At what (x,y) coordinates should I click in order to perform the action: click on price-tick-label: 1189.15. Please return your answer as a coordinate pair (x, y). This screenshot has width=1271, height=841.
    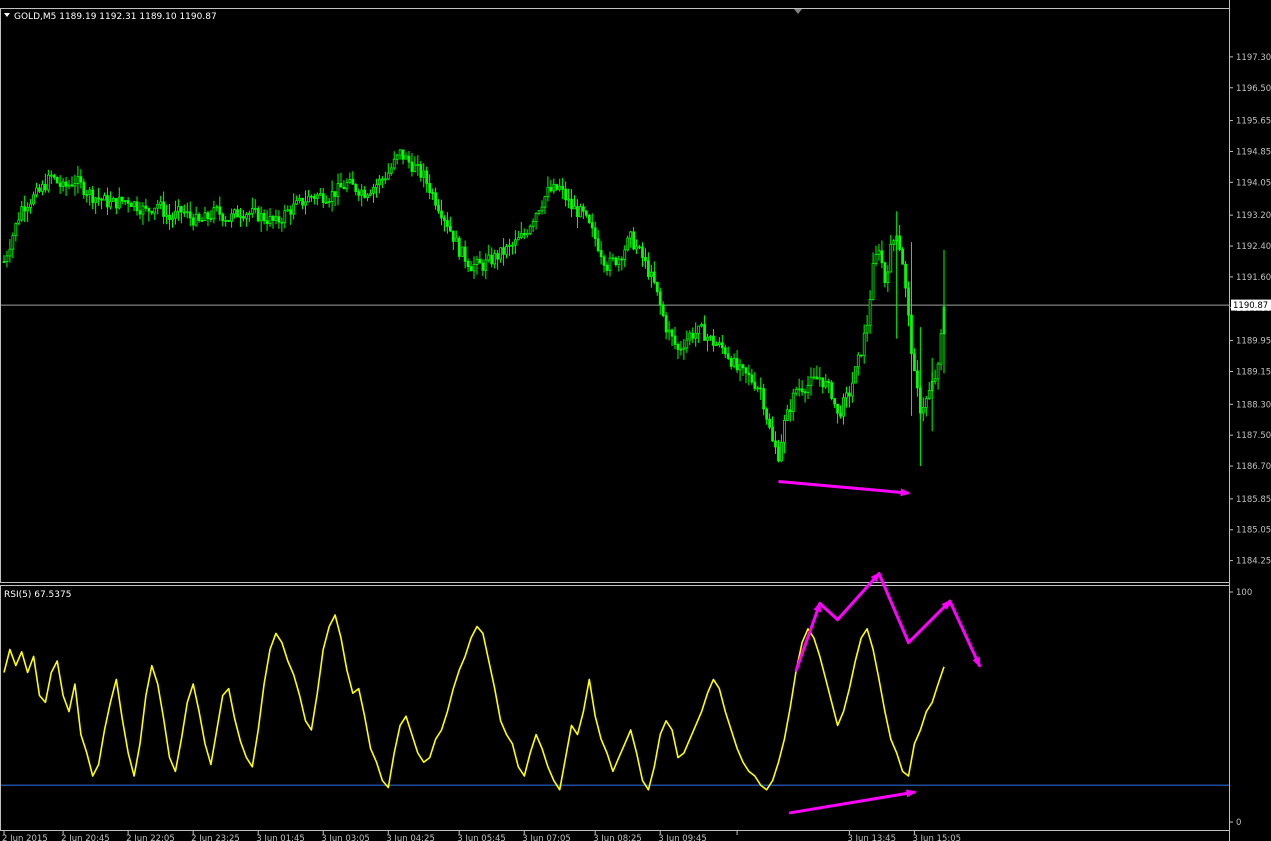
    Looking at the image, I should click on (1253, 372).